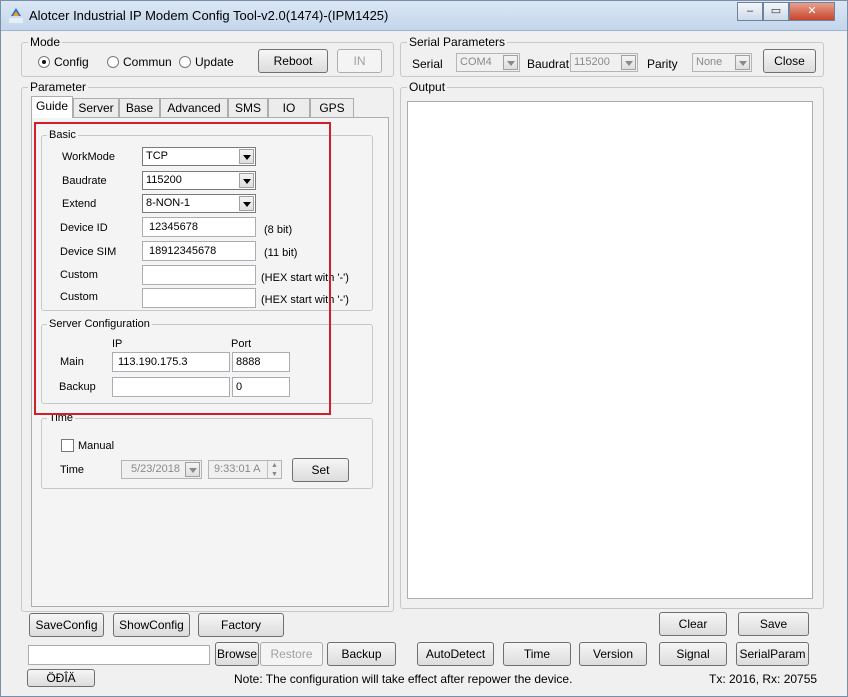  I want to click on minimize-icon: –, so click(750, 11).